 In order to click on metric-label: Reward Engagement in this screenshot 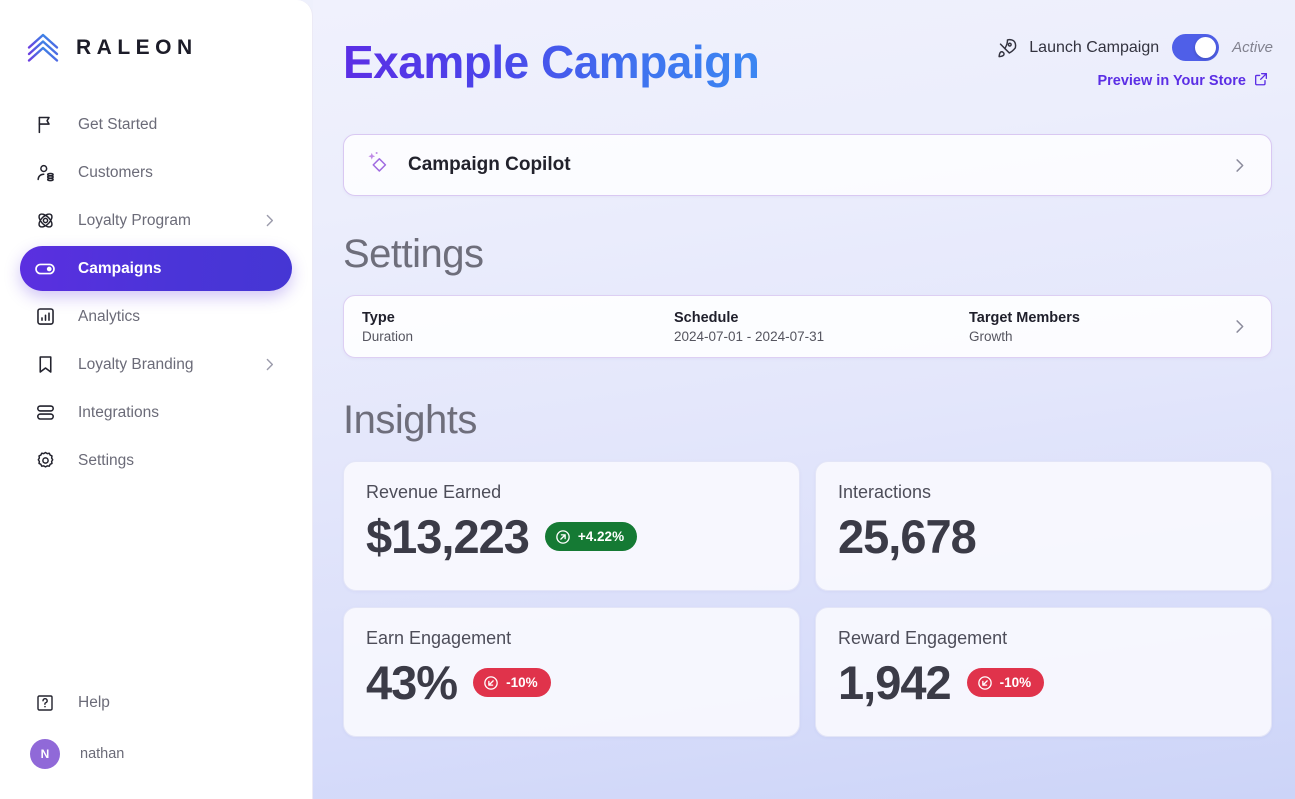, I will do `click(923, 638)`.